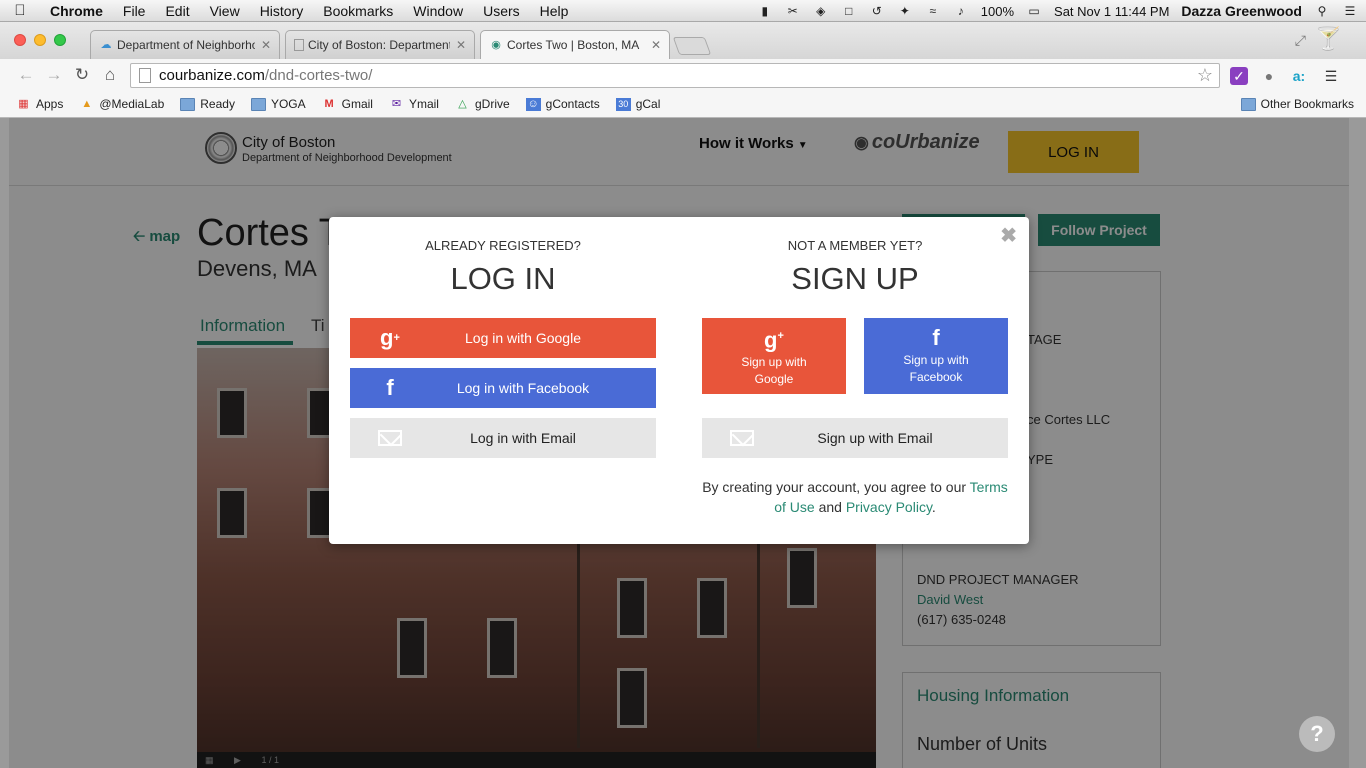  I want to click on bookmark-yoga: YOGA, so click(278, 104).